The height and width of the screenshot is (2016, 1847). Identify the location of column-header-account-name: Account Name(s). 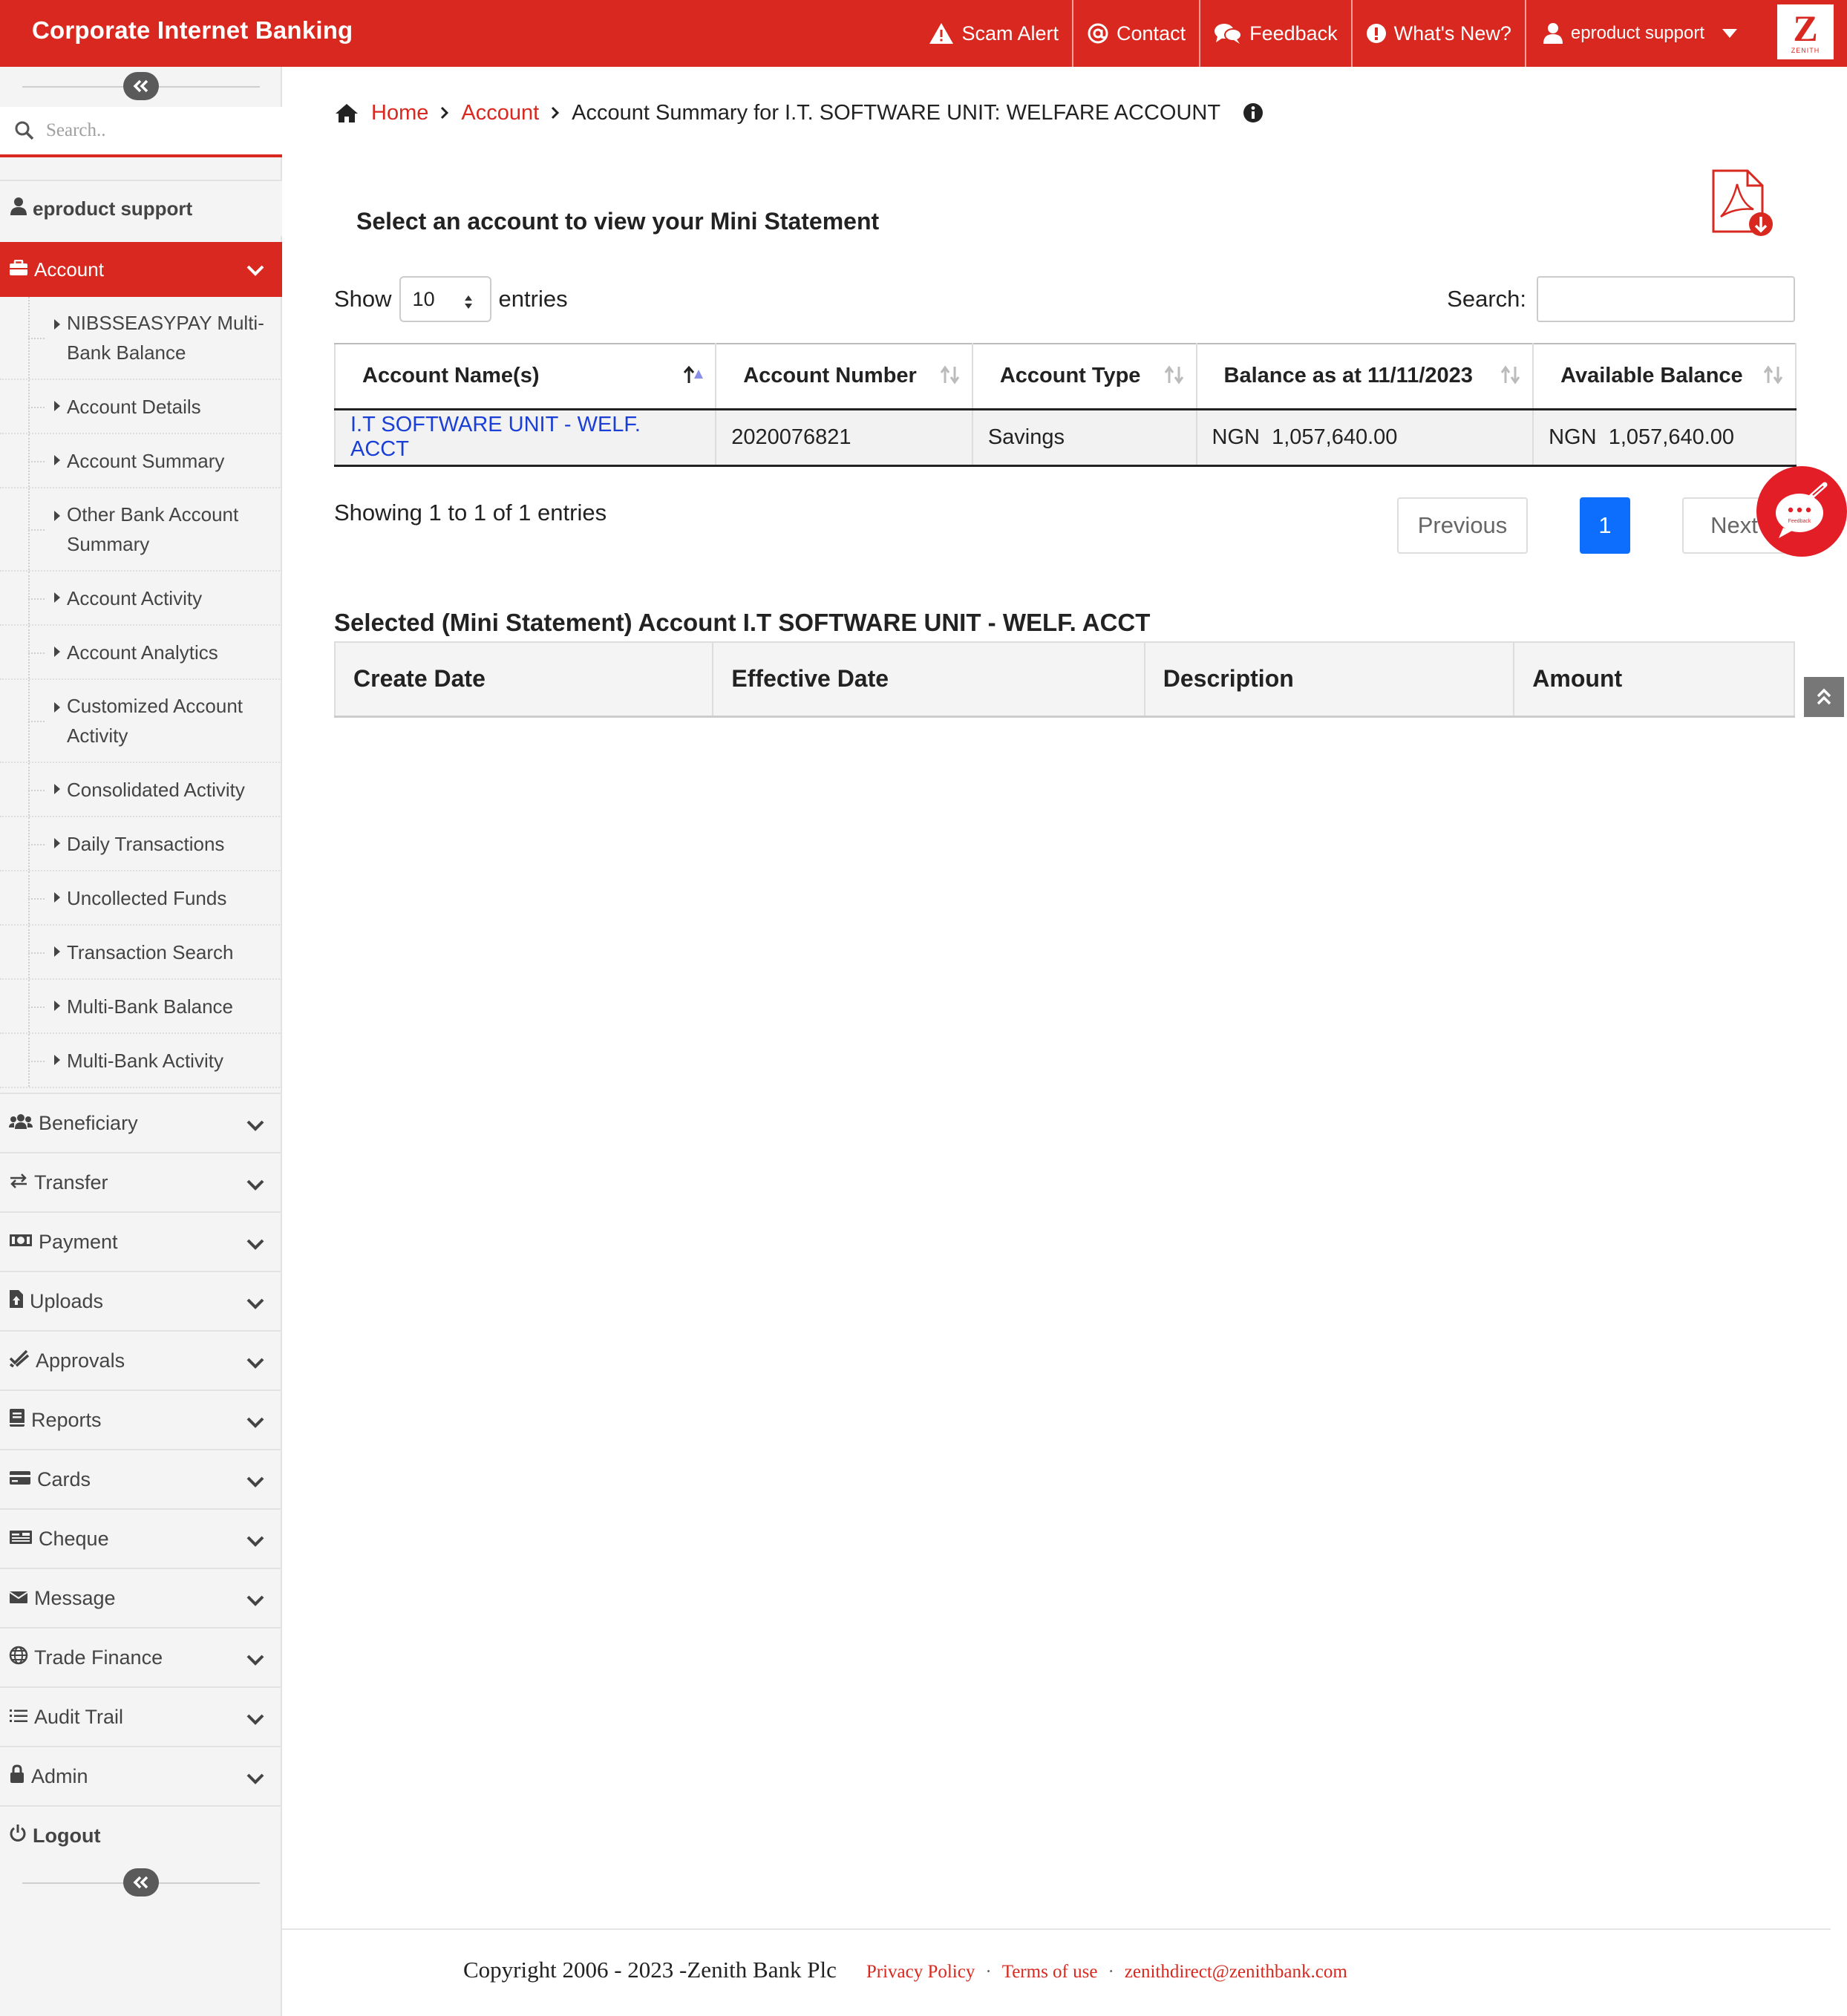
(525, 376).